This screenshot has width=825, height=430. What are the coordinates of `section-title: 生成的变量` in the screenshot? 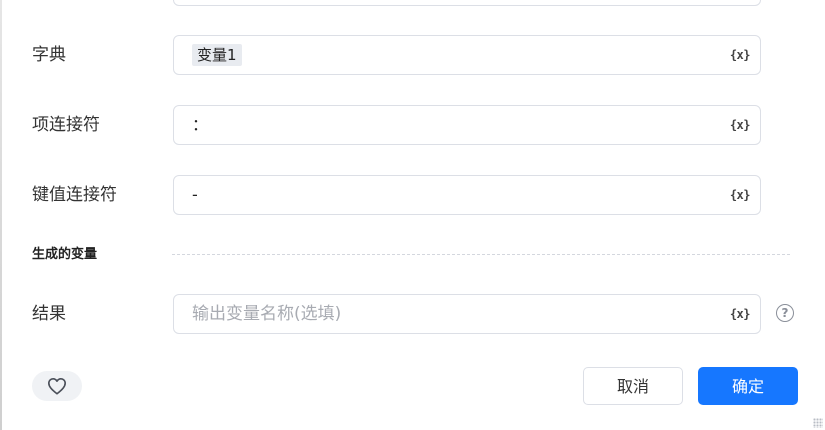 It's located at (65, 254).